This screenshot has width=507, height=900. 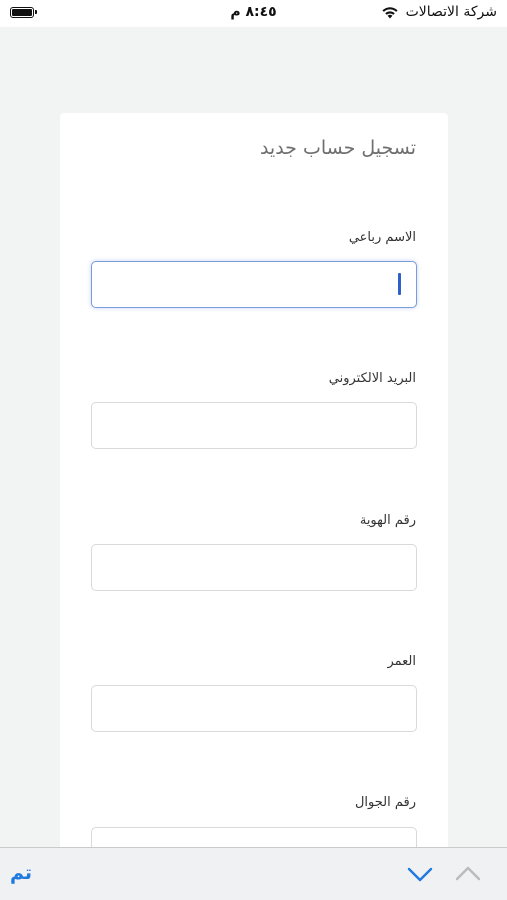 What do you see at coordinates (387, 520) in the screenshot?
I see `id-number-label: رقم الهوية` at bounding box center [387, 520].